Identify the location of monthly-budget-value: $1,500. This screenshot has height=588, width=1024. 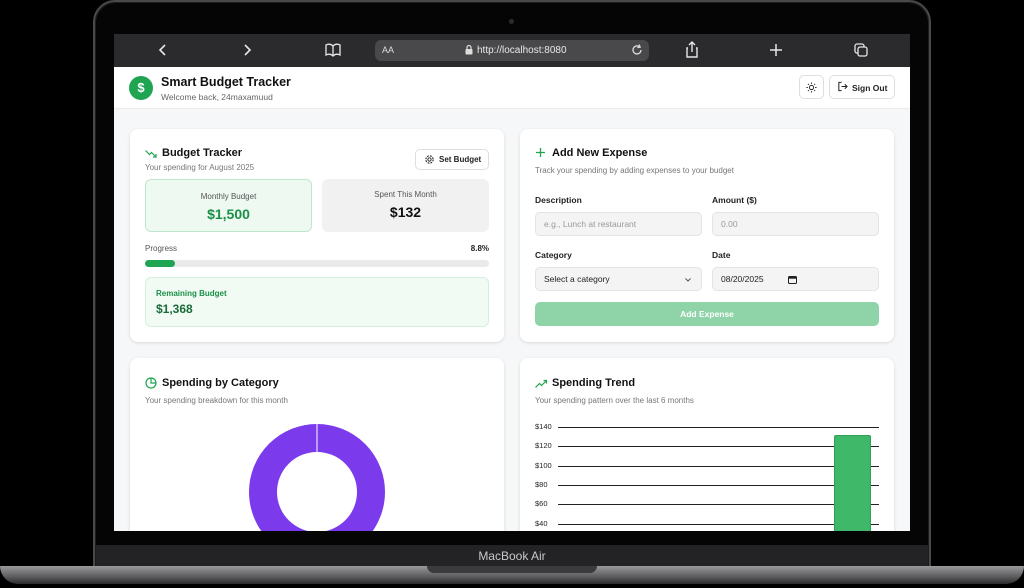
(228, 214).